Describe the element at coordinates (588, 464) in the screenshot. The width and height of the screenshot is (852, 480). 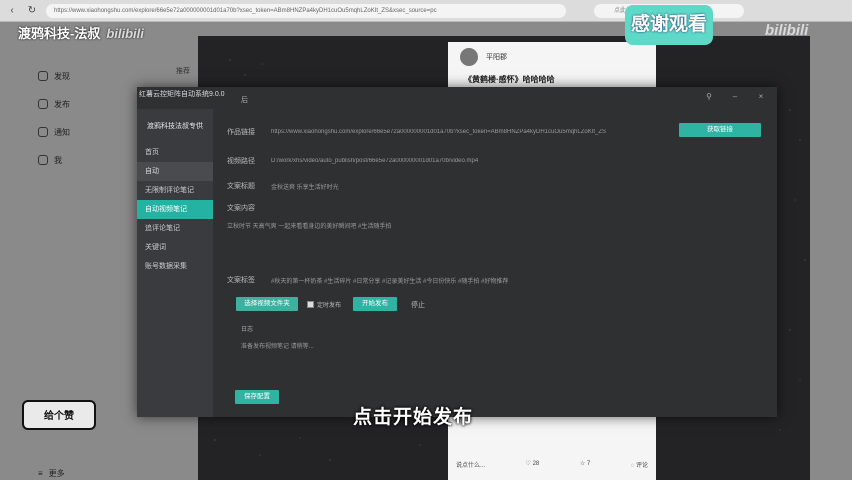
I see `collect-count: 7` at that location.